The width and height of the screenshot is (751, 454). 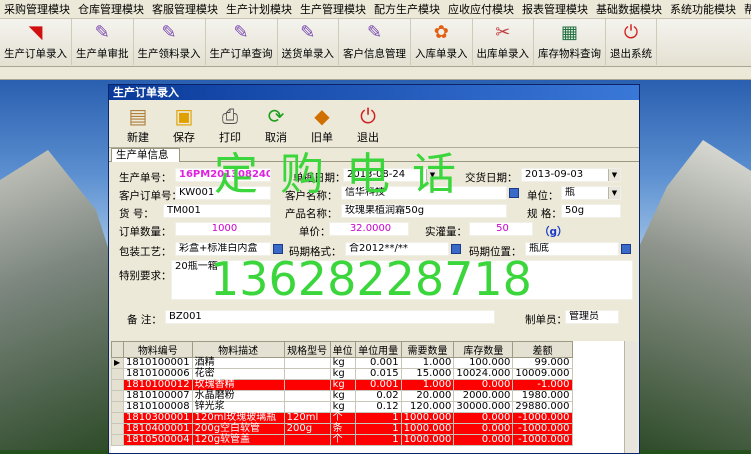 I want to click on maker-field: 管理员, so click(x=592, y=317).